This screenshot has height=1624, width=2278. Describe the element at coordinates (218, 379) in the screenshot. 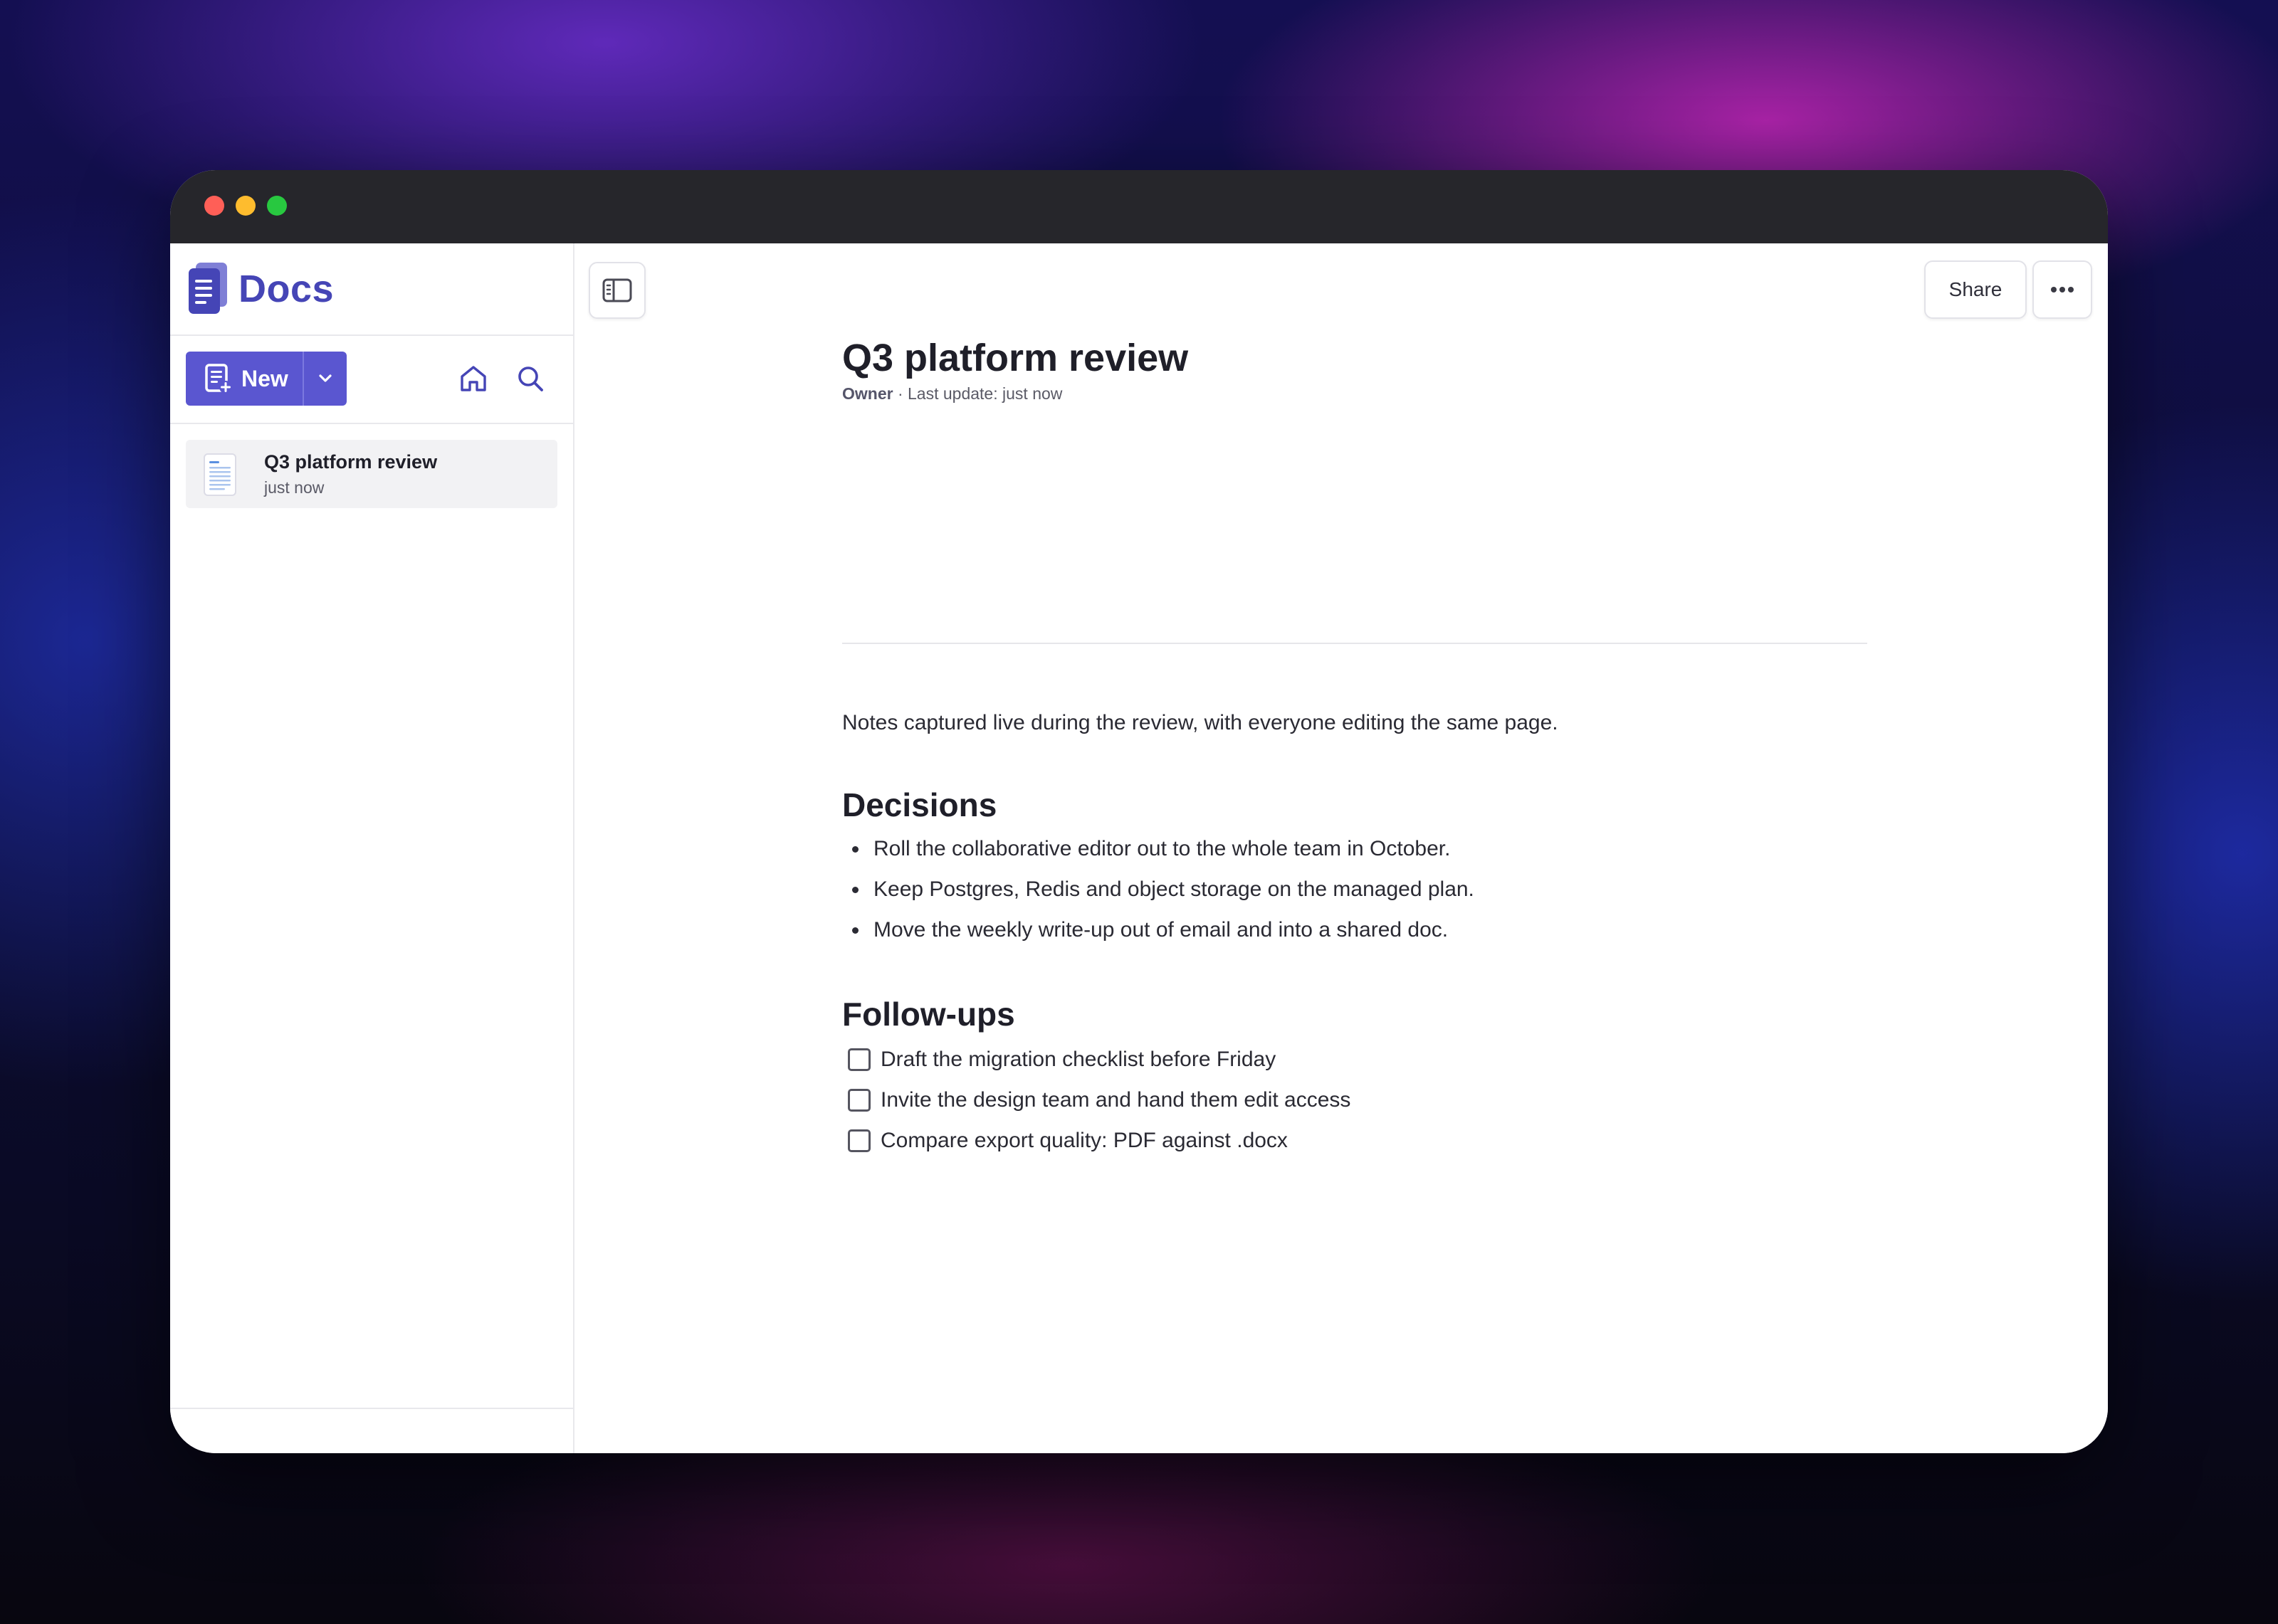

I see `new-doc-icon` at that location.